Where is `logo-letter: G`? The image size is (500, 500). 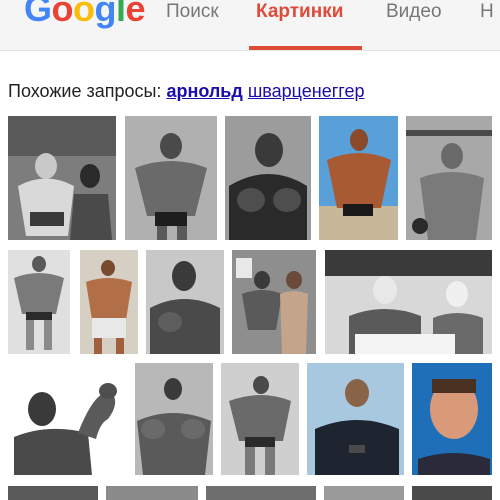 logo-letter: G is located at coordinates (38, 14).